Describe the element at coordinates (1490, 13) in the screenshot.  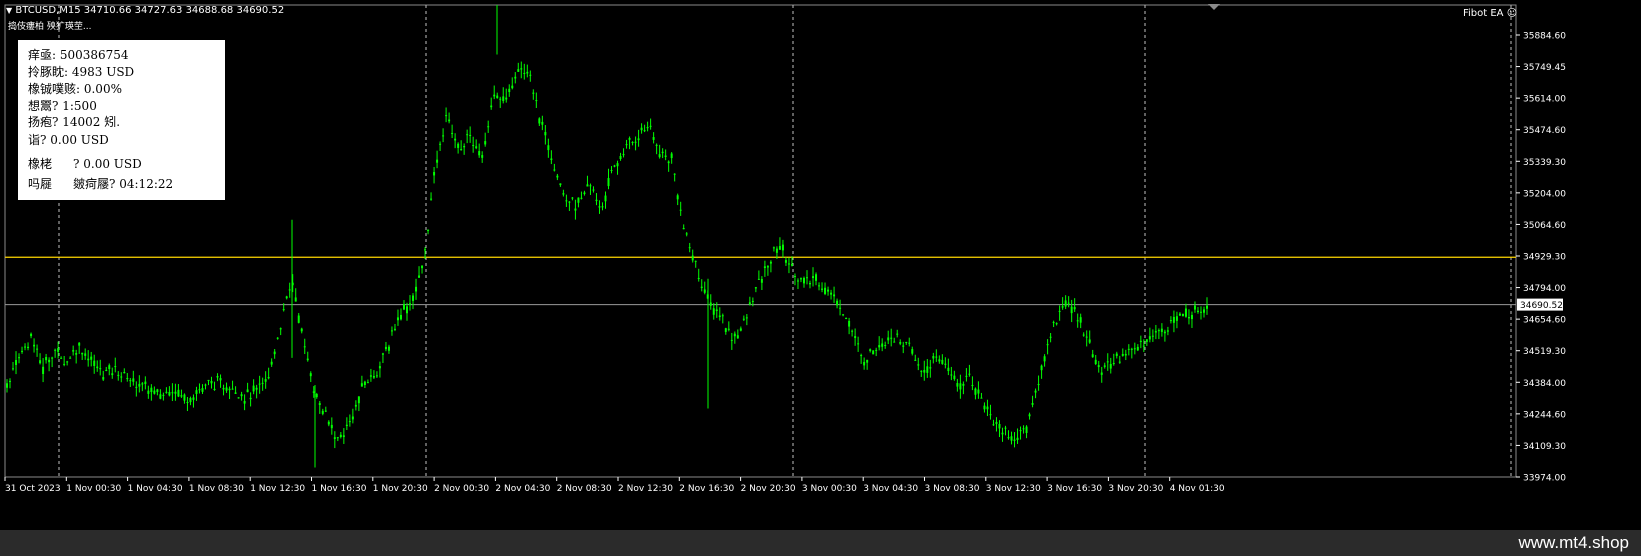
I see `ea-label-box: Fibot EA ☺` at that location.